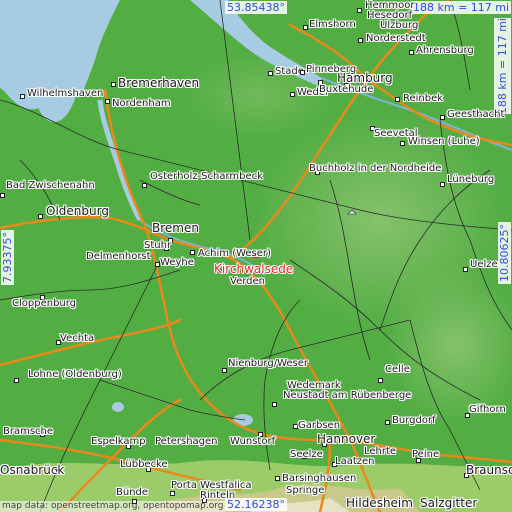 The width and height of the screenshot is (512, 512). What do you see at coordinates (347, 395) in the screenshot?
I see `city-label: Neustadt am Rübenberge` at bounding box center [347, 395].